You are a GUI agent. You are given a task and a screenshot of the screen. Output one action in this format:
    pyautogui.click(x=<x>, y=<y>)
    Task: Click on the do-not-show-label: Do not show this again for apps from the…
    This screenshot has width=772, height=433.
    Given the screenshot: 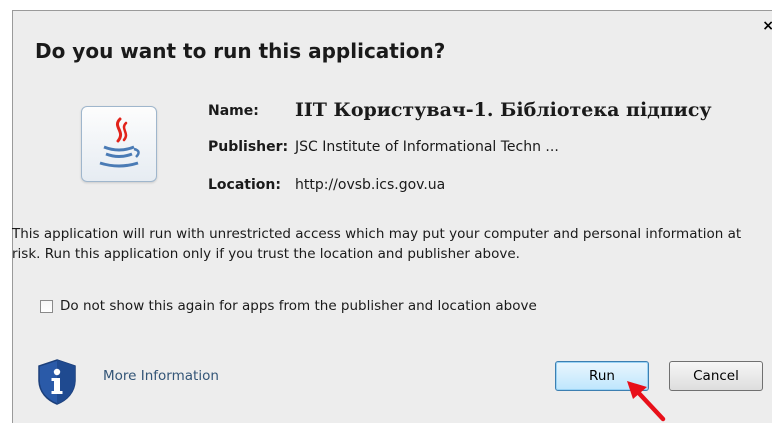 What is the action you would take?
    pyautogui.click(x=298, y=306)
    